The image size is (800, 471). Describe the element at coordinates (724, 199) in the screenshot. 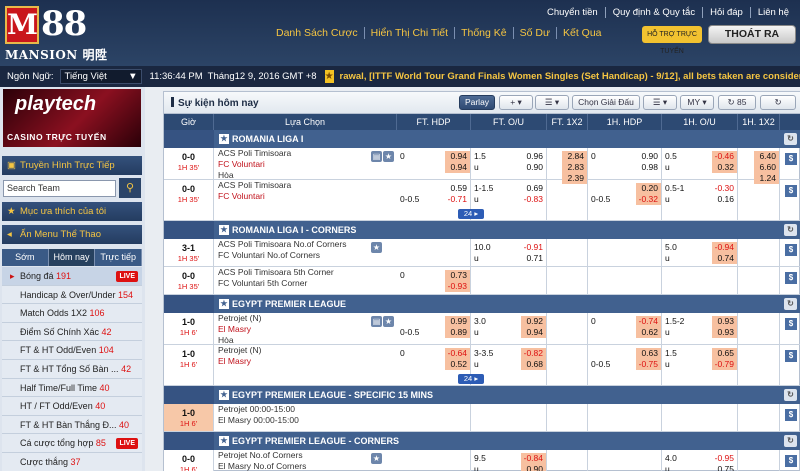

I see `odds-value: 0.16` at that location.